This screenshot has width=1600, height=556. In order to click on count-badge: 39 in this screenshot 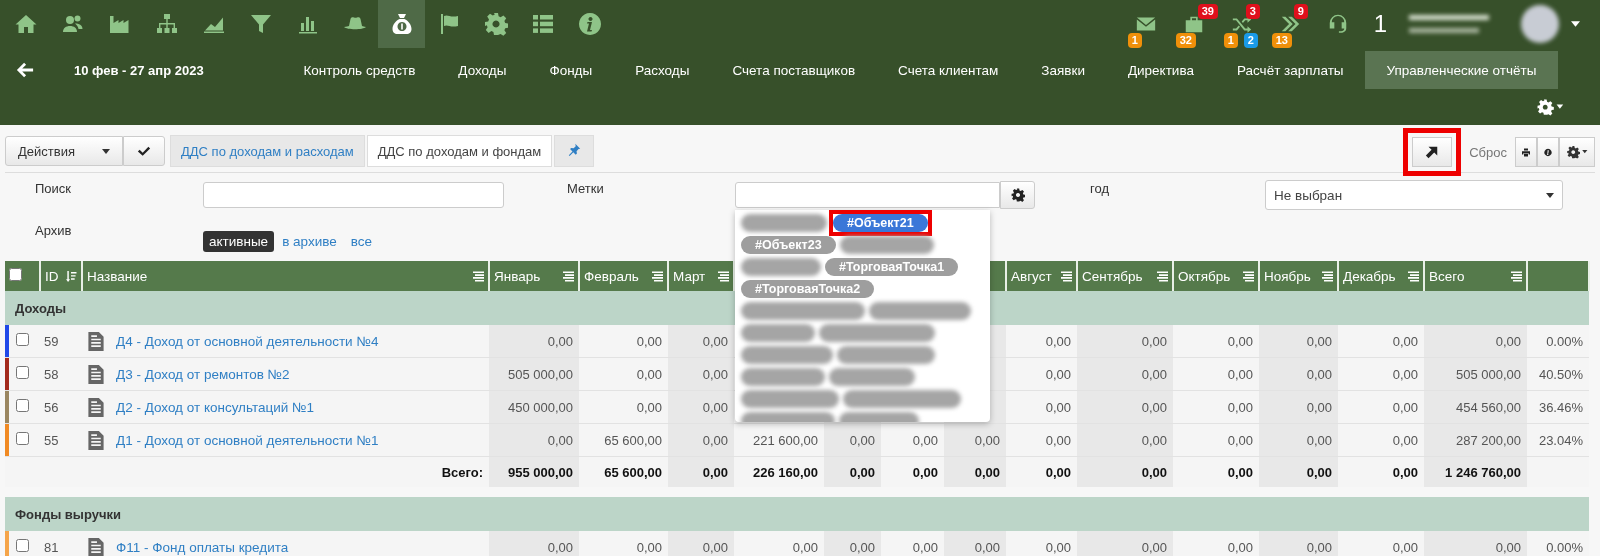, I will do `click(1207, 11)`.